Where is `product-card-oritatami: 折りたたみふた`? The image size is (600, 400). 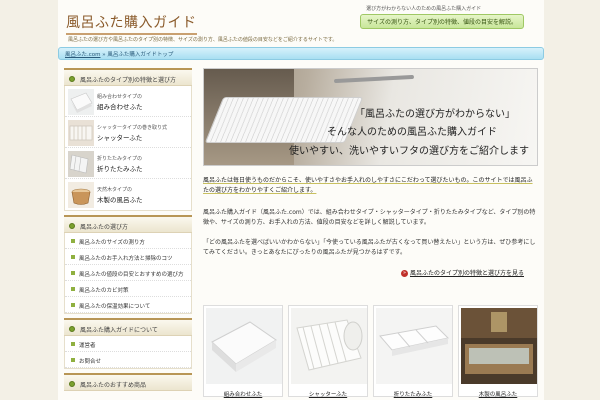 product-card-oritatami: 折りたたみふた is located at coordinates (413, 351).